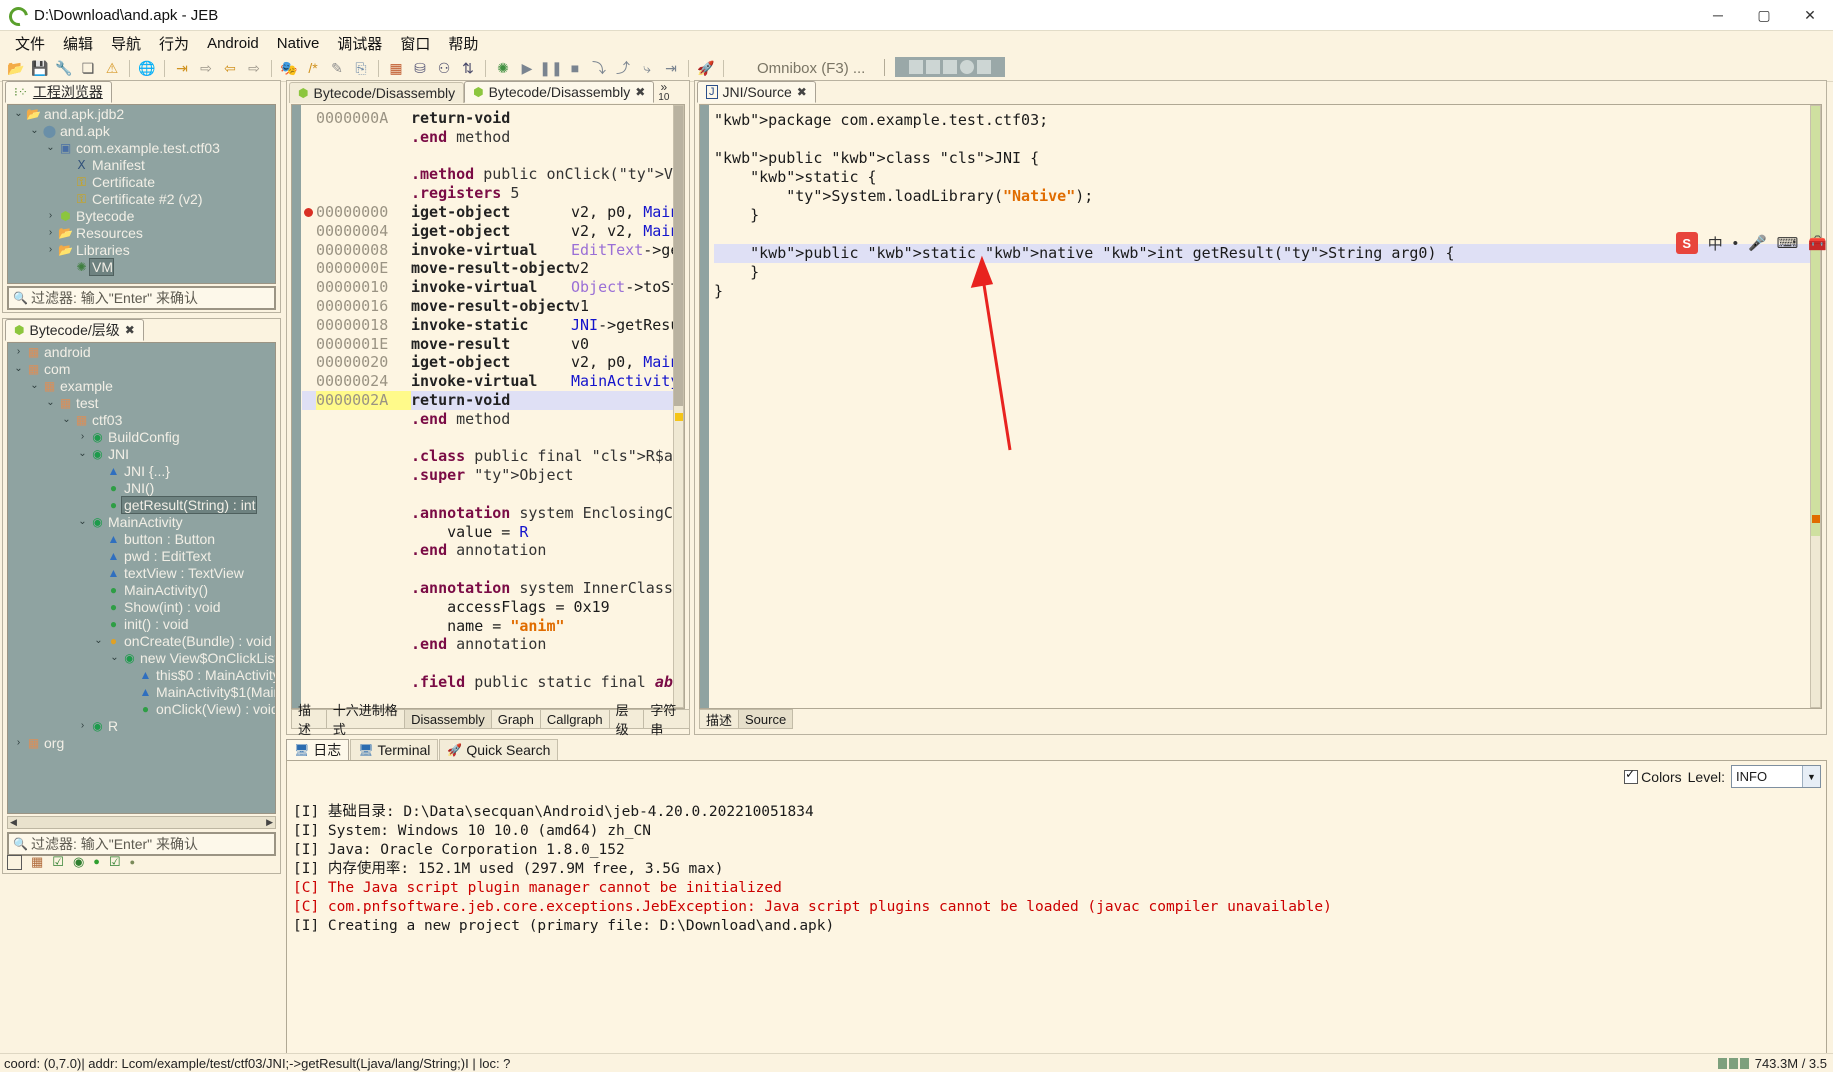 Image resolution: width=1833 pixels, height=1072 pixels. Describe the element at coordinates (1817, 243) in the screenshot. I see `tools-icon: 🧰` at that location.